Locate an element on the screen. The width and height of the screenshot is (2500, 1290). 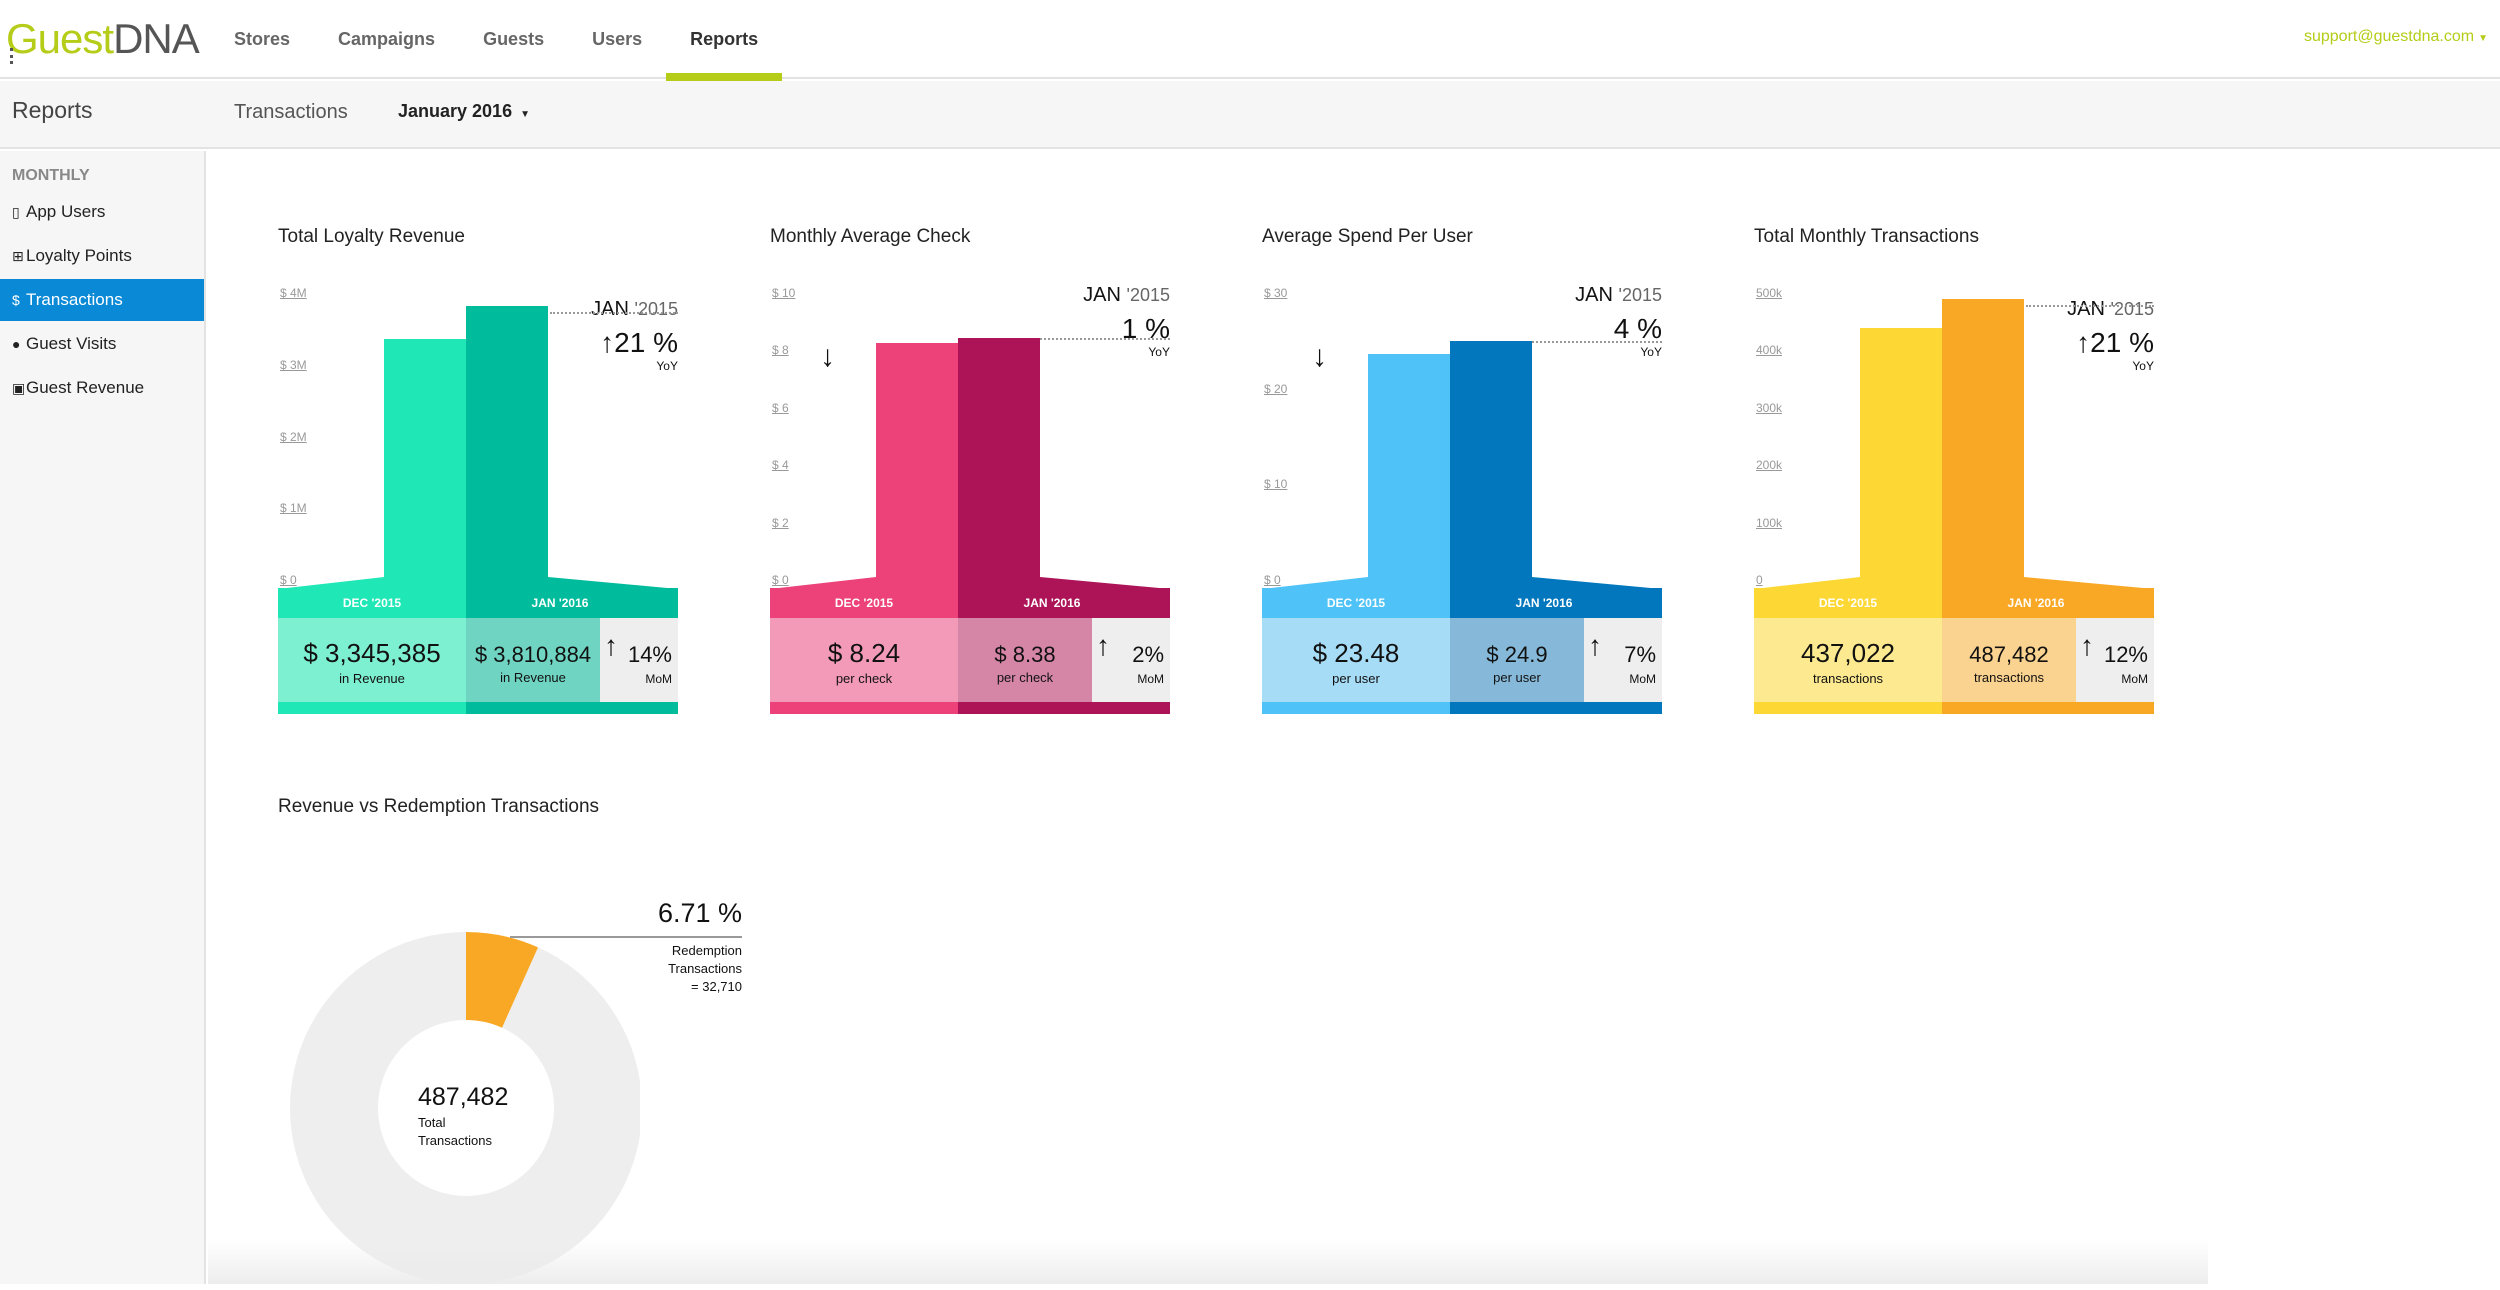
nav-stores: Stores is located at coordinates (262, 39).